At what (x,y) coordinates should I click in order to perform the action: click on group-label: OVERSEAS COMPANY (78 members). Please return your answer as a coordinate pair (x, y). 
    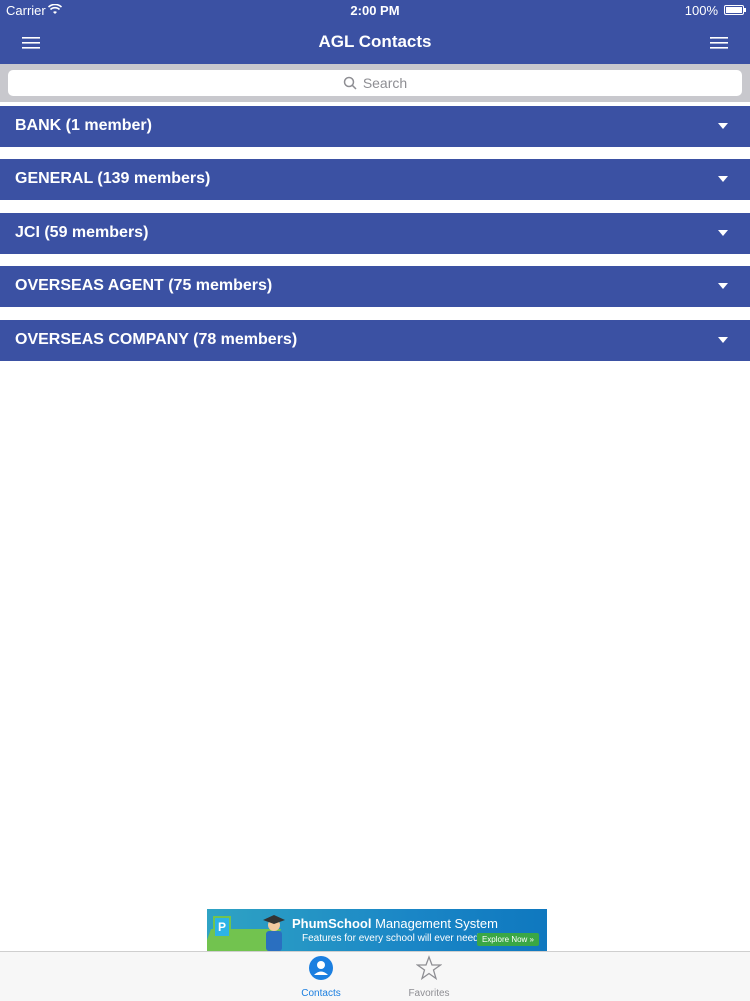
    Looking at the image, I should click on (156, 339).